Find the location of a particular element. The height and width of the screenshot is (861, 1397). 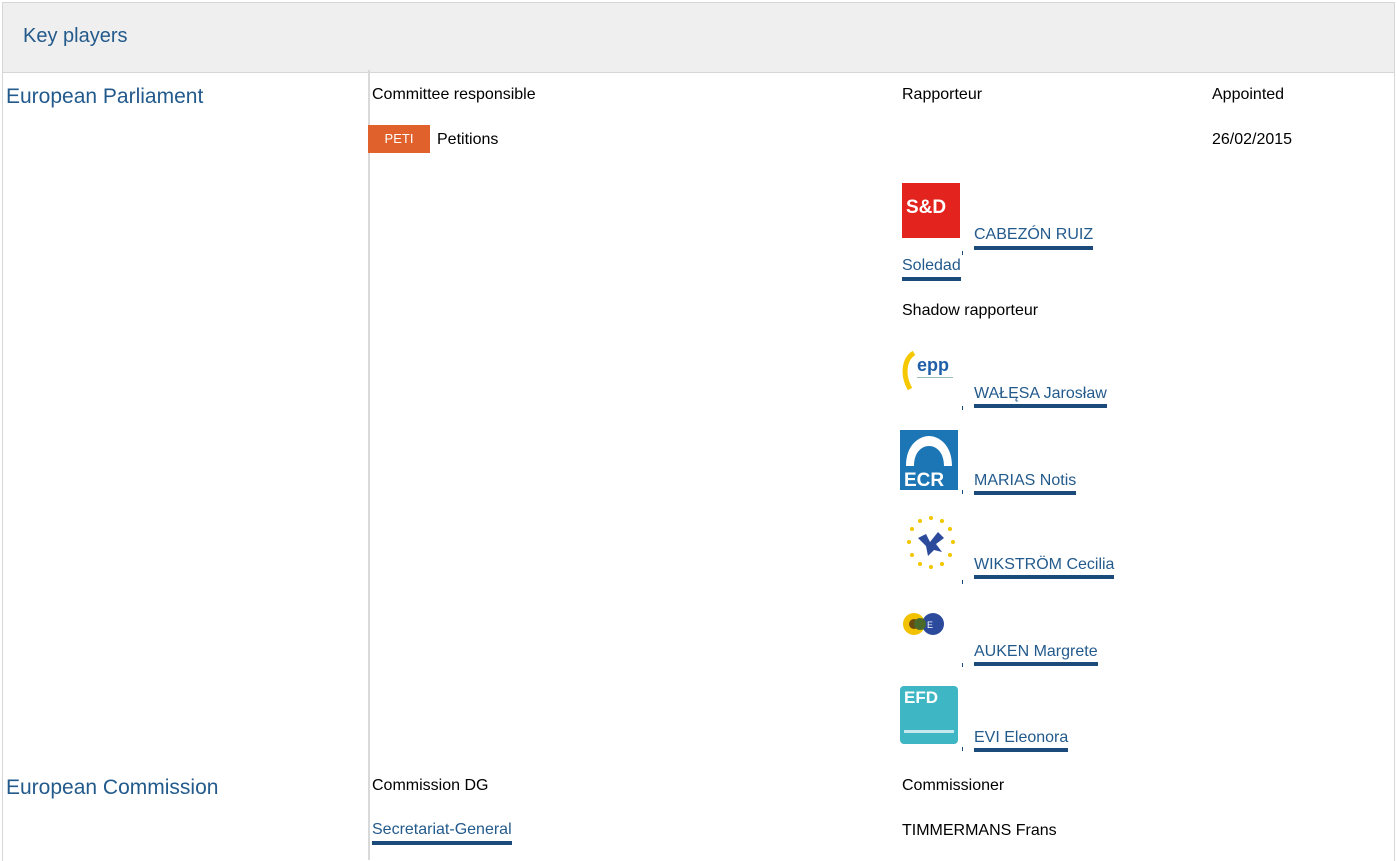

ecr-logo-icon: ECR is located at coordinates (929, 460).